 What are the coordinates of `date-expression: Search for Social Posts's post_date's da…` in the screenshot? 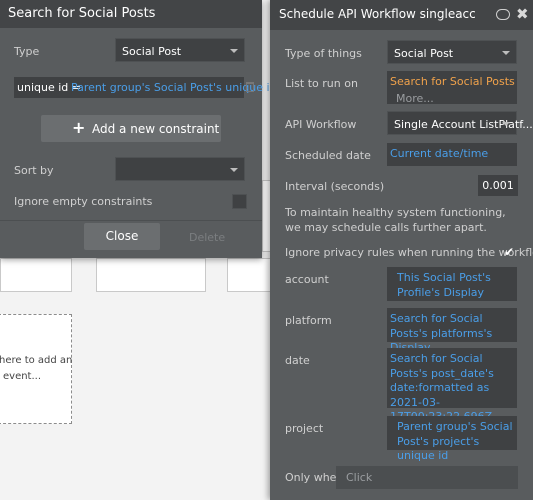 It's located at (449, 388).